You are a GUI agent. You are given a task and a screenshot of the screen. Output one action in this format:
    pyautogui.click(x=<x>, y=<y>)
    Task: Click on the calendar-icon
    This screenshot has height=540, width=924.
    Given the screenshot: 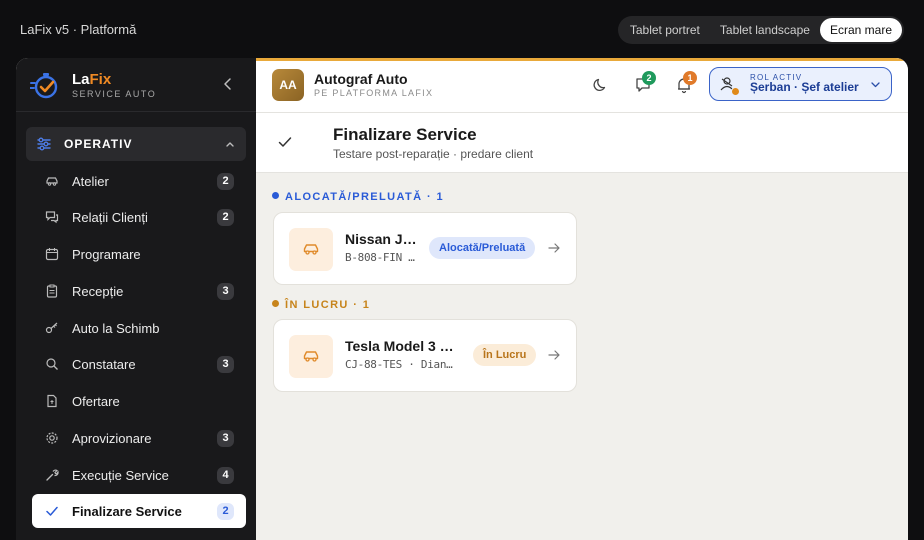 What is the action you would take?
    pyautogui.click(x=52, y=254)
    